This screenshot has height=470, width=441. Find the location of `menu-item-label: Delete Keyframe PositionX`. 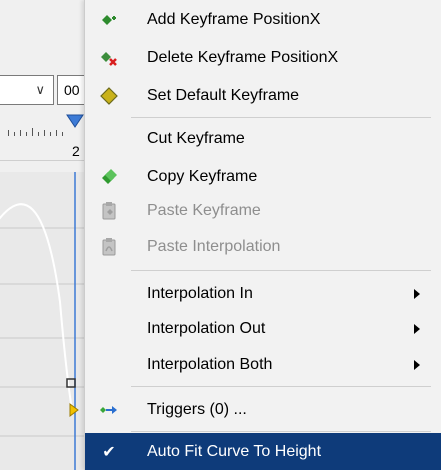

menu-item-label: Delete Keyframe PositionX is located at coordinates (243, 57).